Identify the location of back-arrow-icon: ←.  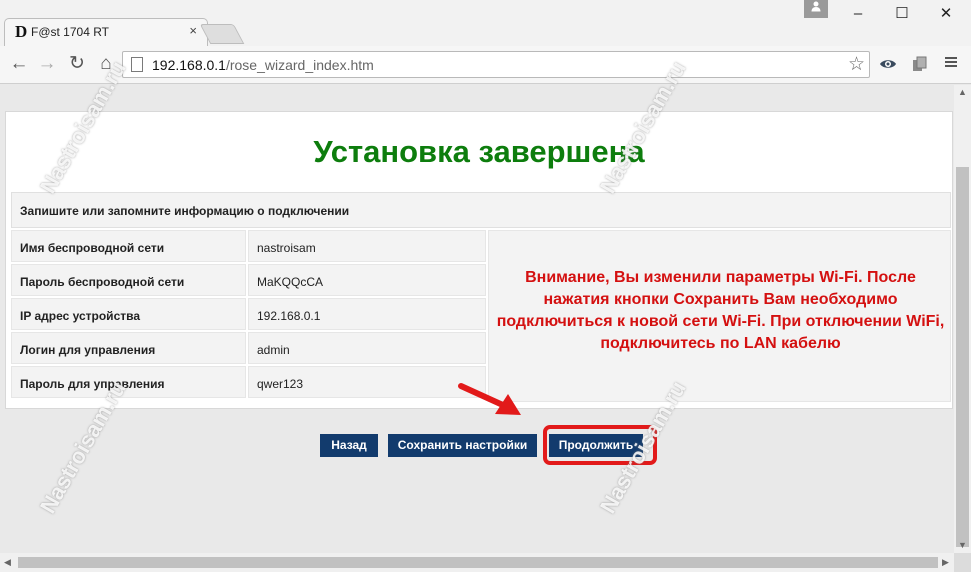
(19, 64).